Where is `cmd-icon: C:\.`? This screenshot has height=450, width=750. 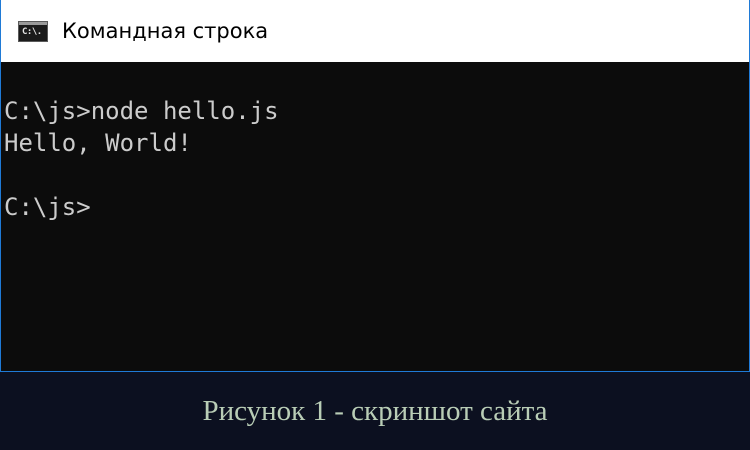 cmd-icon: C:\. is located at coordinates (33, 31).